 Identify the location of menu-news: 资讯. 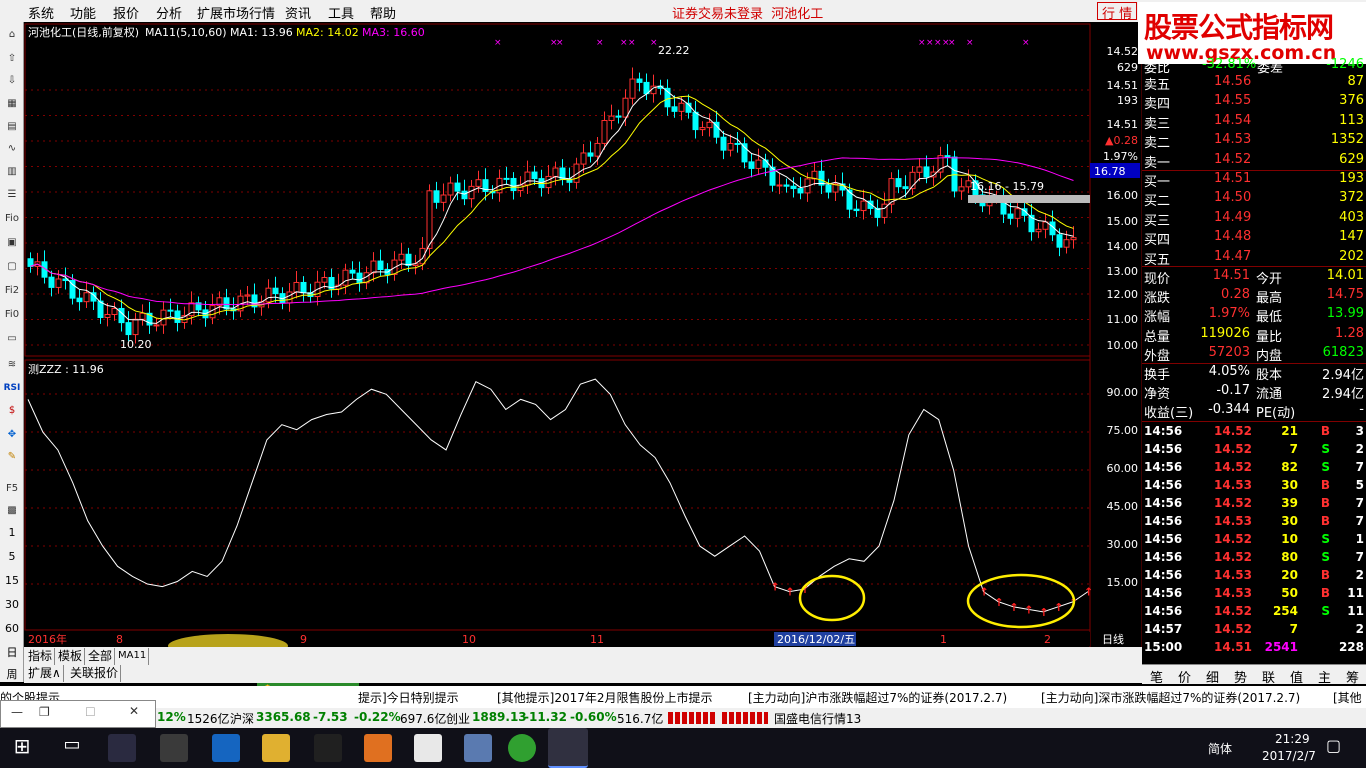
(298, 12).